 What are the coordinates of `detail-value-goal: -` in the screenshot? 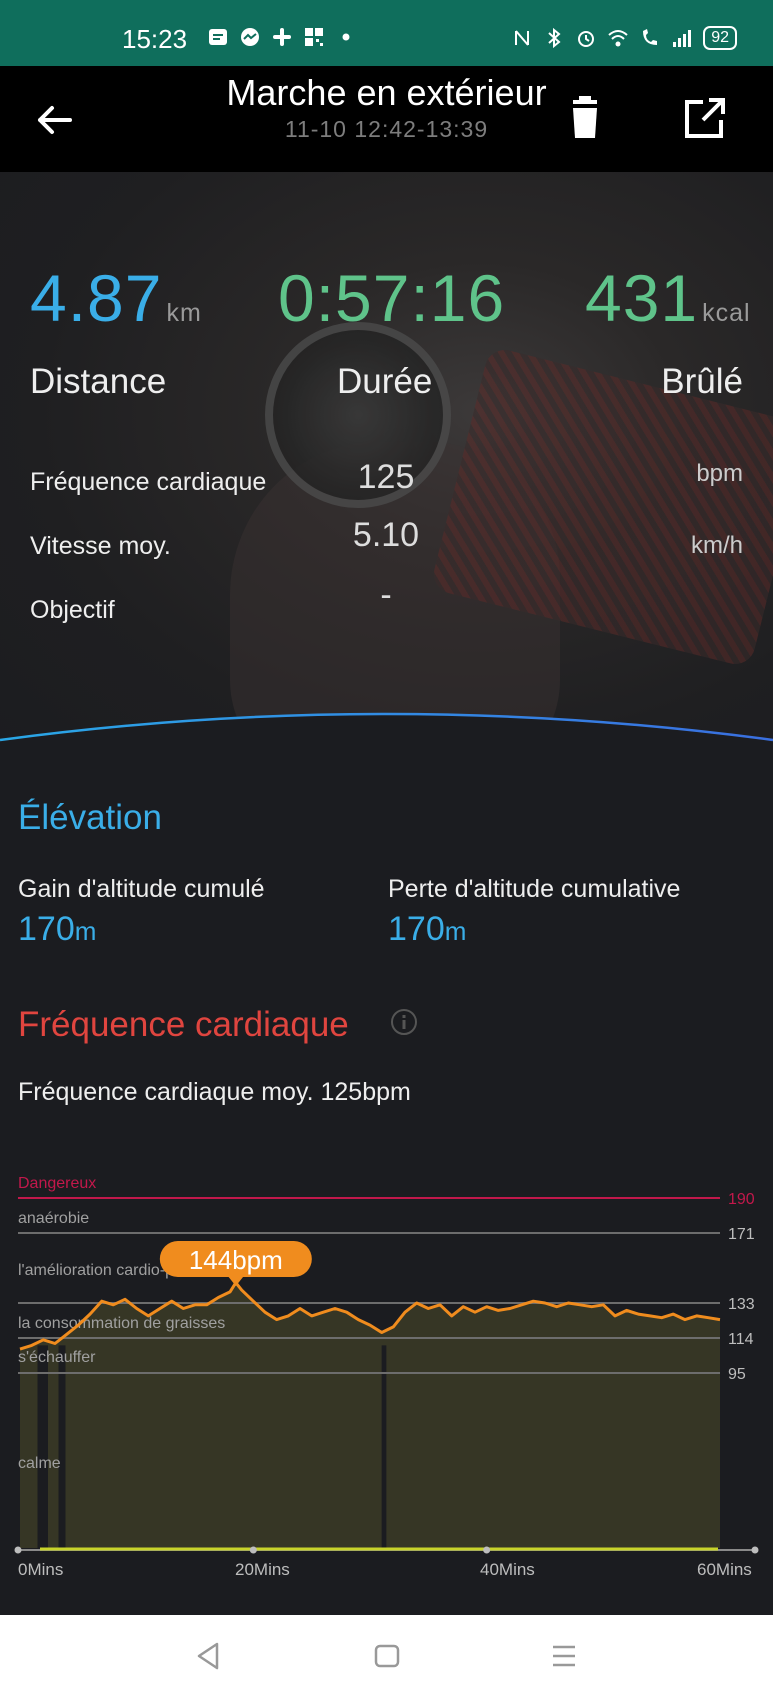 It's located at (386, 595).